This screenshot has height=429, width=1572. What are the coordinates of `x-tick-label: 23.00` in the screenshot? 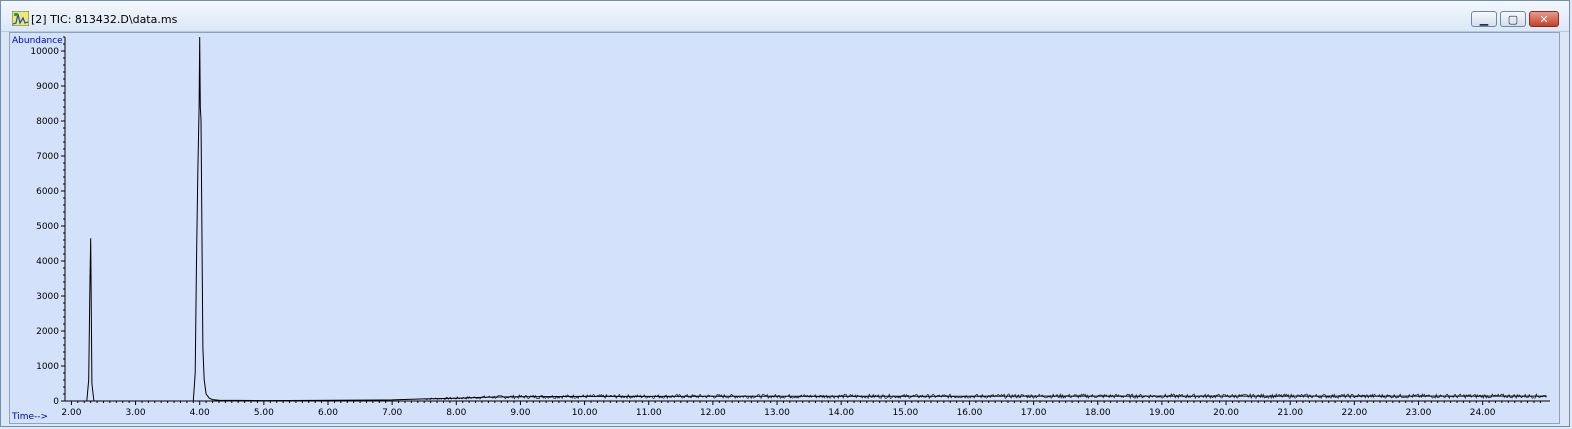 It's located at (1419, 413).